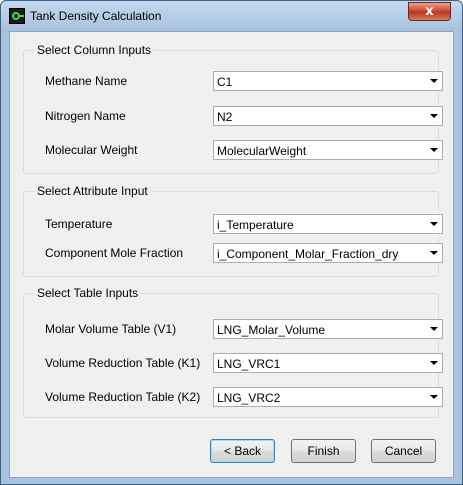  I want to click on close-icon: x, so click(429, 11).